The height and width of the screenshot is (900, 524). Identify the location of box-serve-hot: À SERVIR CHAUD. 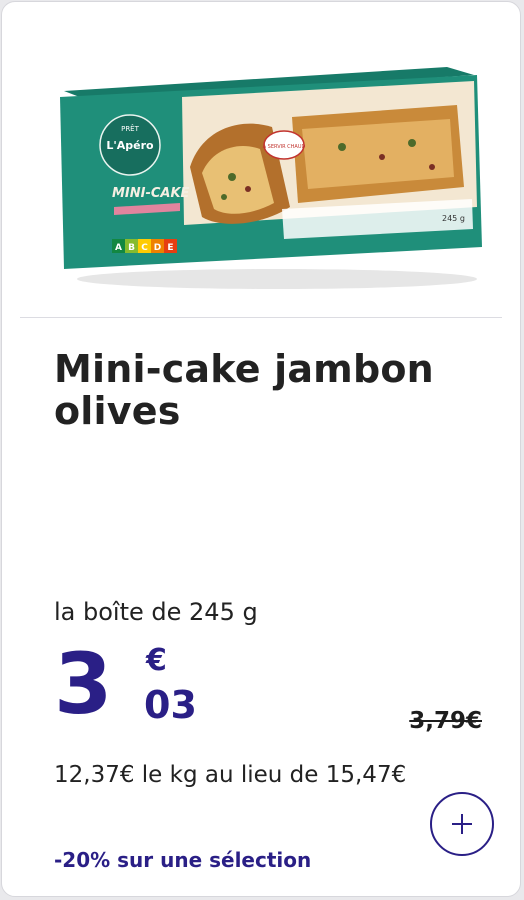
(284, 146).